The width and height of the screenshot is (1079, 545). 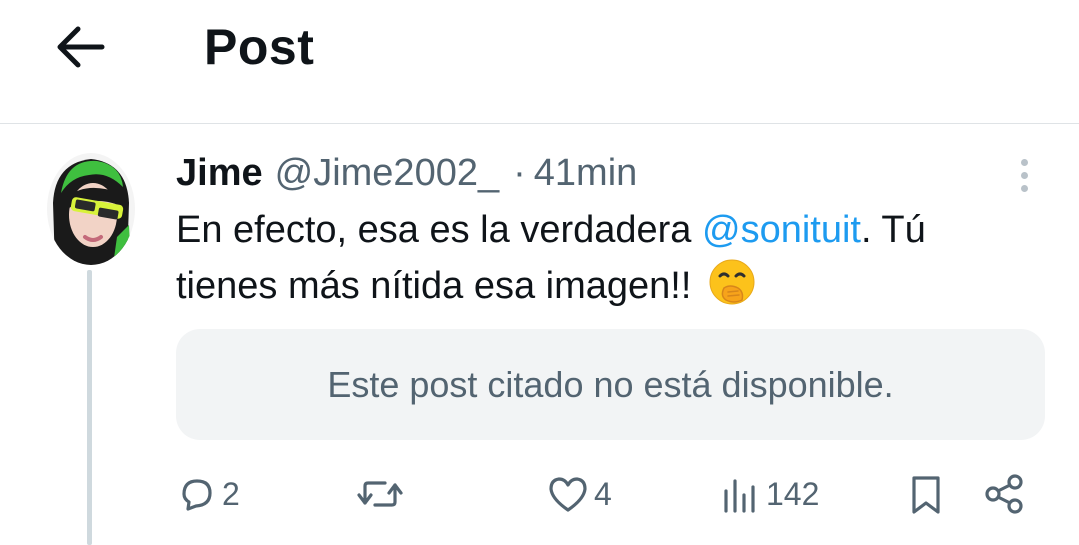 I want to click on reply-count: 2, so click(x=231, y=493).